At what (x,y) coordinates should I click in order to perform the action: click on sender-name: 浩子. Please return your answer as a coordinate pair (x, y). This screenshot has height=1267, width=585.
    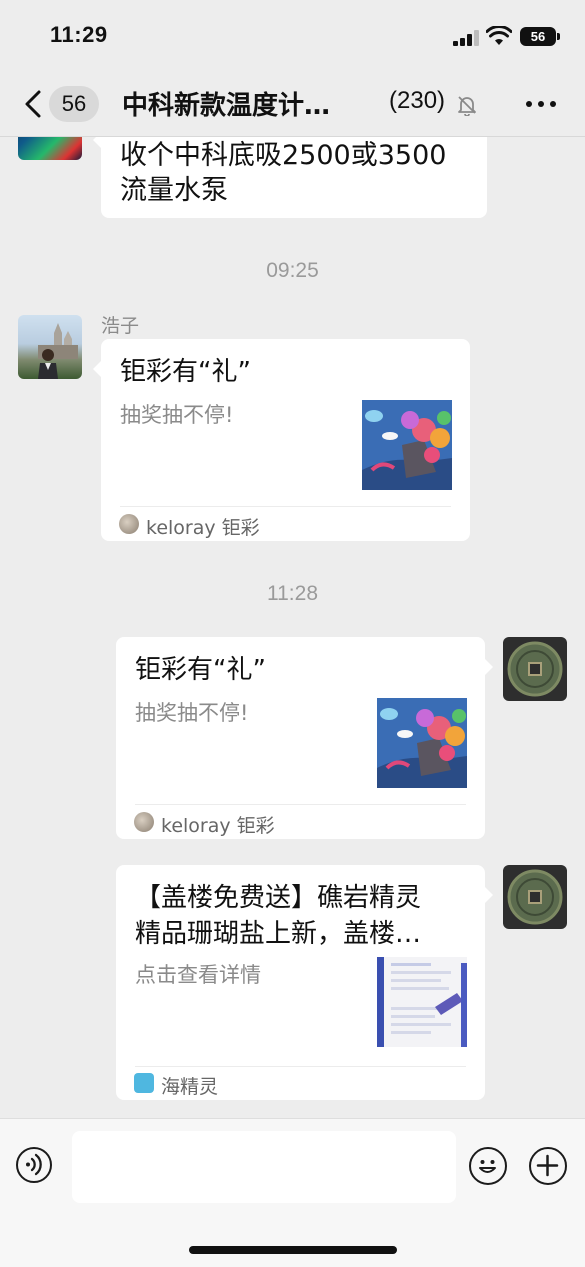
    Looking at the image, I should click on (120, 326).